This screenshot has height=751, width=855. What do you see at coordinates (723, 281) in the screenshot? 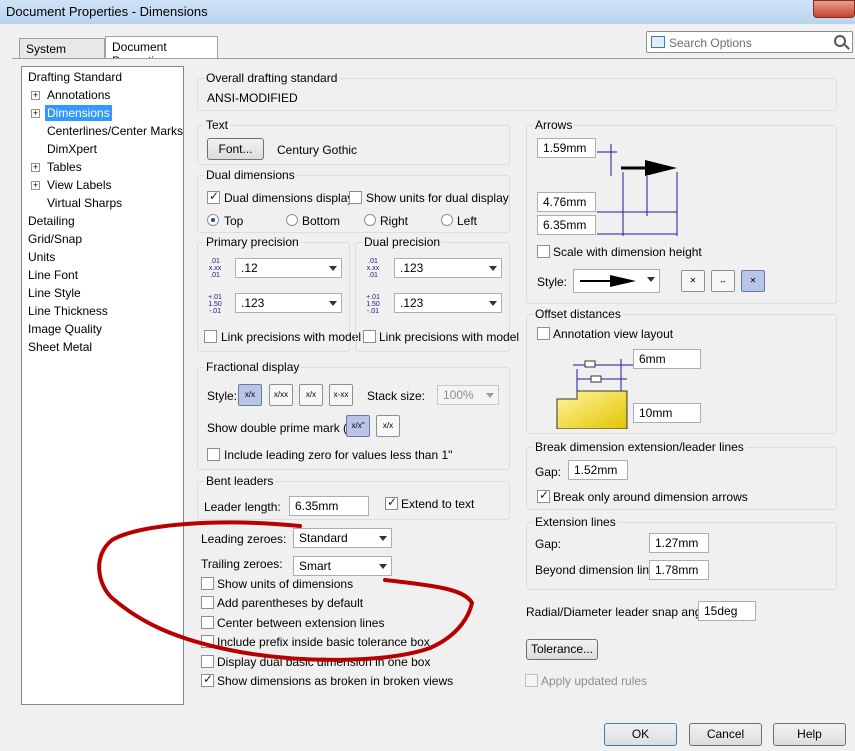
I see `arrows-inside-icon: ↔` at bounding box center [723, 281].